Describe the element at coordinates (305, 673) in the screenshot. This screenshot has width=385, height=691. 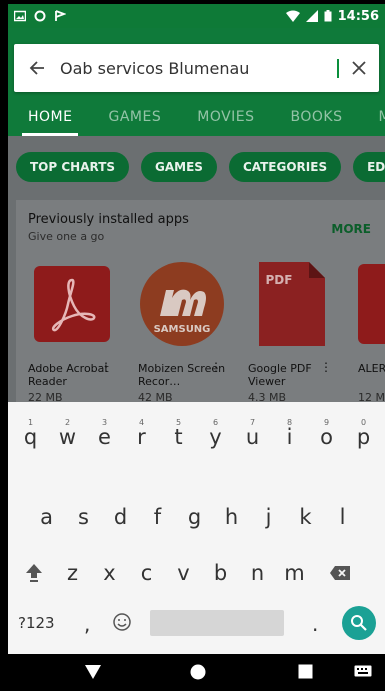
I see `recents-square-icon` at that location.